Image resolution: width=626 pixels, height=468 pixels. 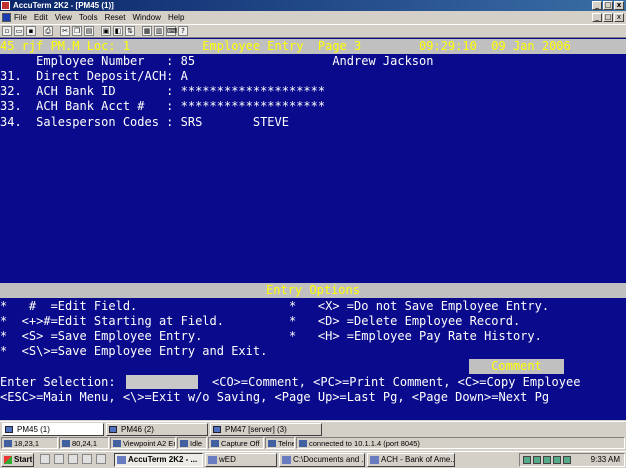 What do you see at coordinates (212, 460) in the screenshot?
I see `wed-task-icon` at bounding box center [212, 460].